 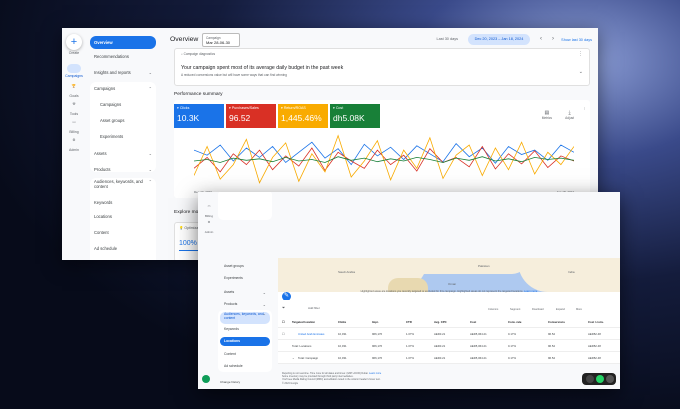 I want to click on phone-icon, so click(x=610, y=379).